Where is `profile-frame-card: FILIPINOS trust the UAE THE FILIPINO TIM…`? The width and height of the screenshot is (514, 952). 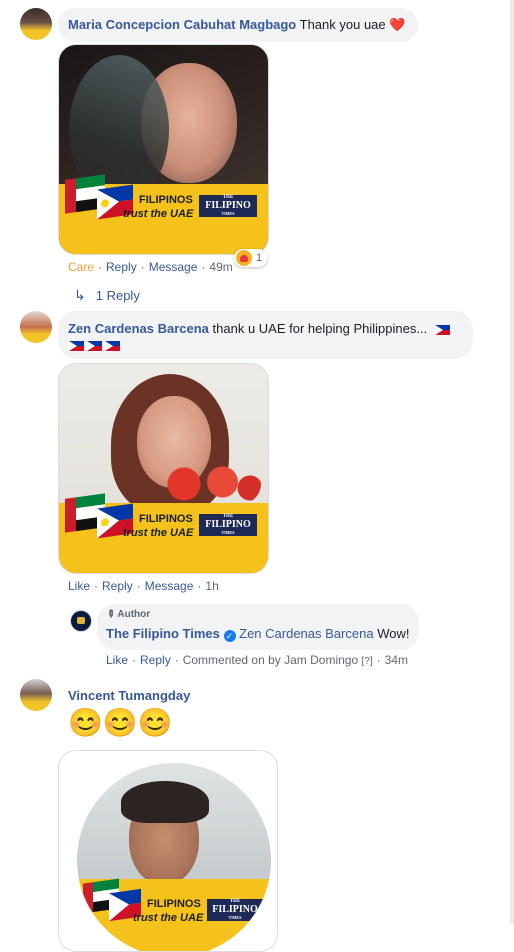
profile-frame-card: FILIPINOS trust the UAE THE FILIPINO TIM… is located at coordinates (168, 851).